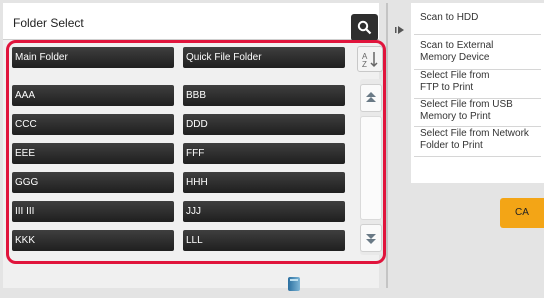 The height and width of the screenshot is (298, 544). Describe the element at coordinates (387, 145) in the screenshot. I see `panel-divider` at that location.